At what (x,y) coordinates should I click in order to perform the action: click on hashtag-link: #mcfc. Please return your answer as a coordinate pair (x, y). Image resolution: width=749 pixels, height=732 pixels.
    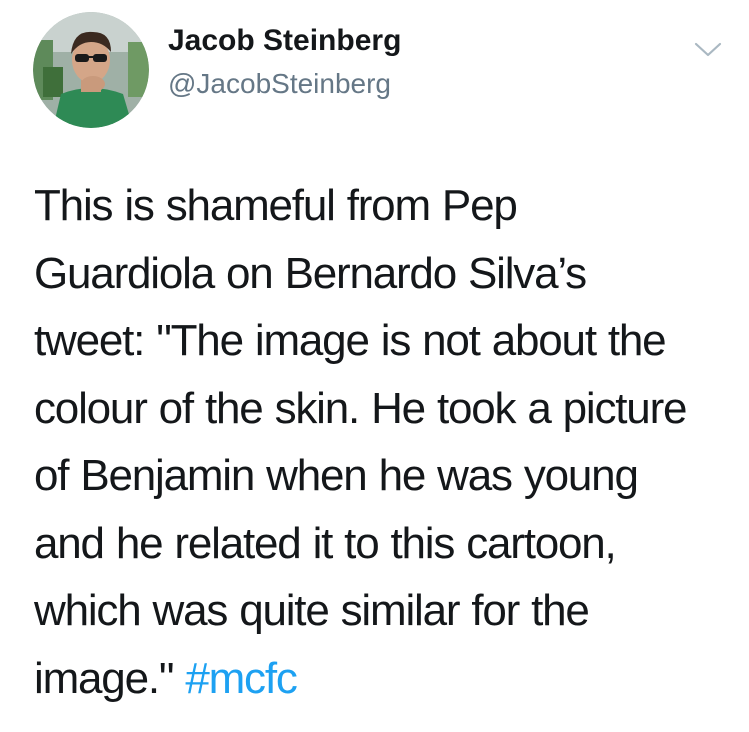
    Looking at the image, I should click on (241, 678).